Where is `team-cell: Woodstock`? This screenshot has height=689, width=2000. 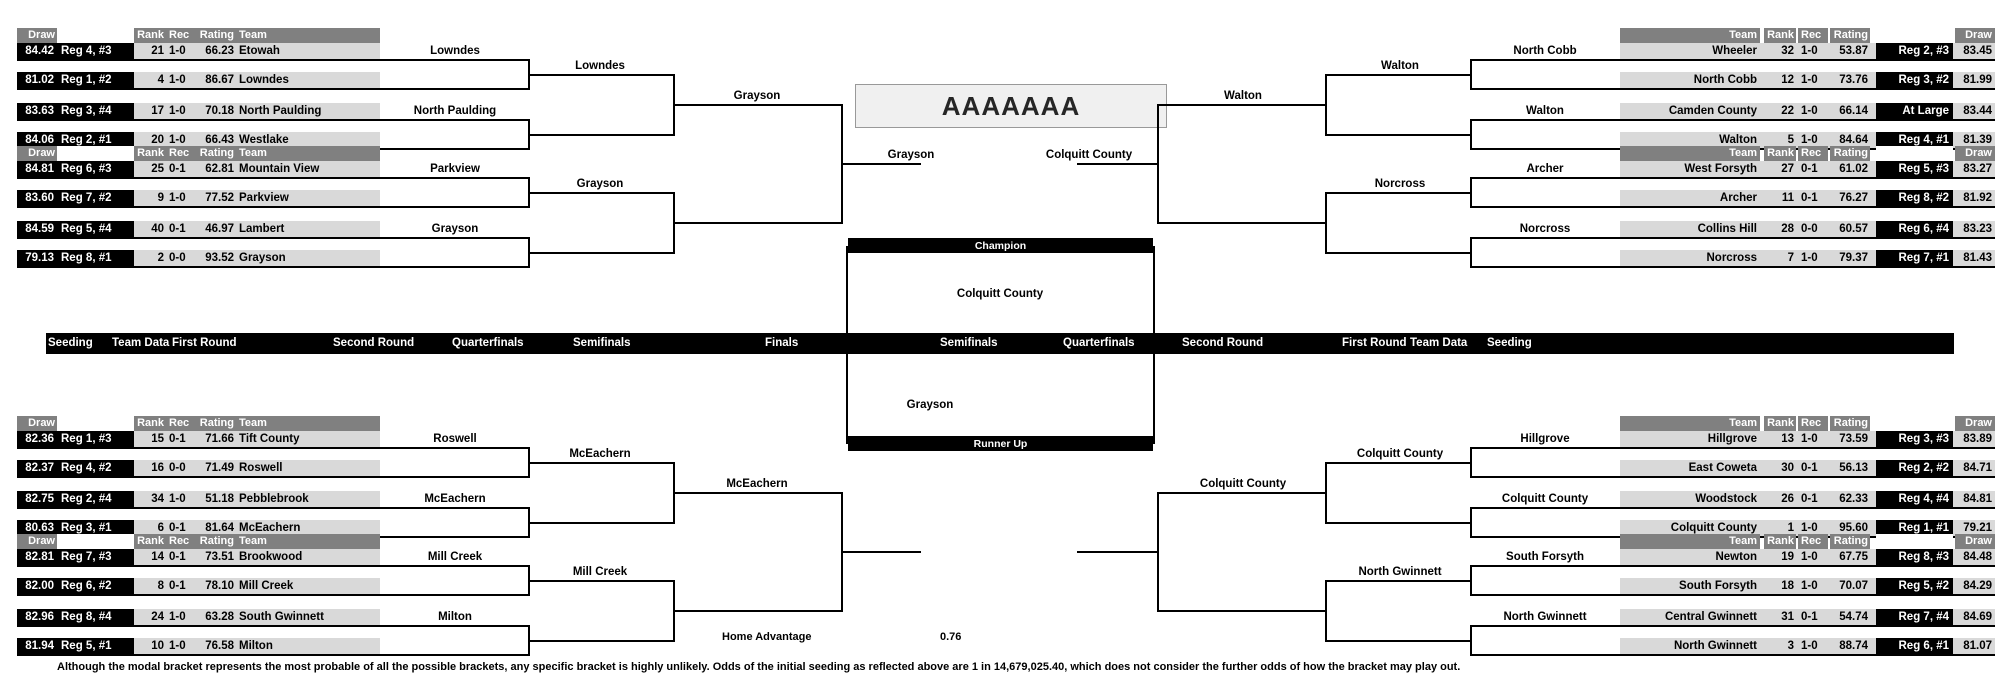
team-cell: Woodstock is located at coordinates (1726, 499).